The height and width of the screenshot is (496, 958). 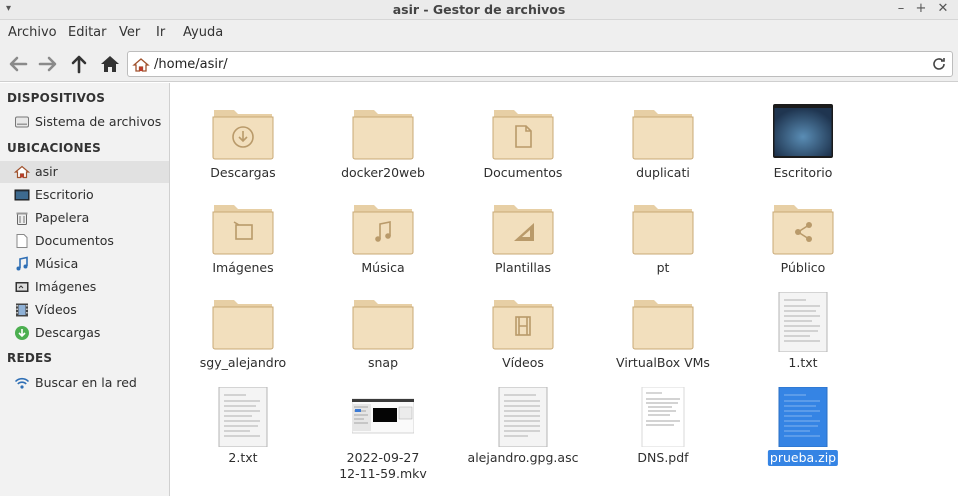 What do you see at coordinates (191, 64) in the screenshot?
I see `location-path: /home/asir/` at bounding box center [191, 64].